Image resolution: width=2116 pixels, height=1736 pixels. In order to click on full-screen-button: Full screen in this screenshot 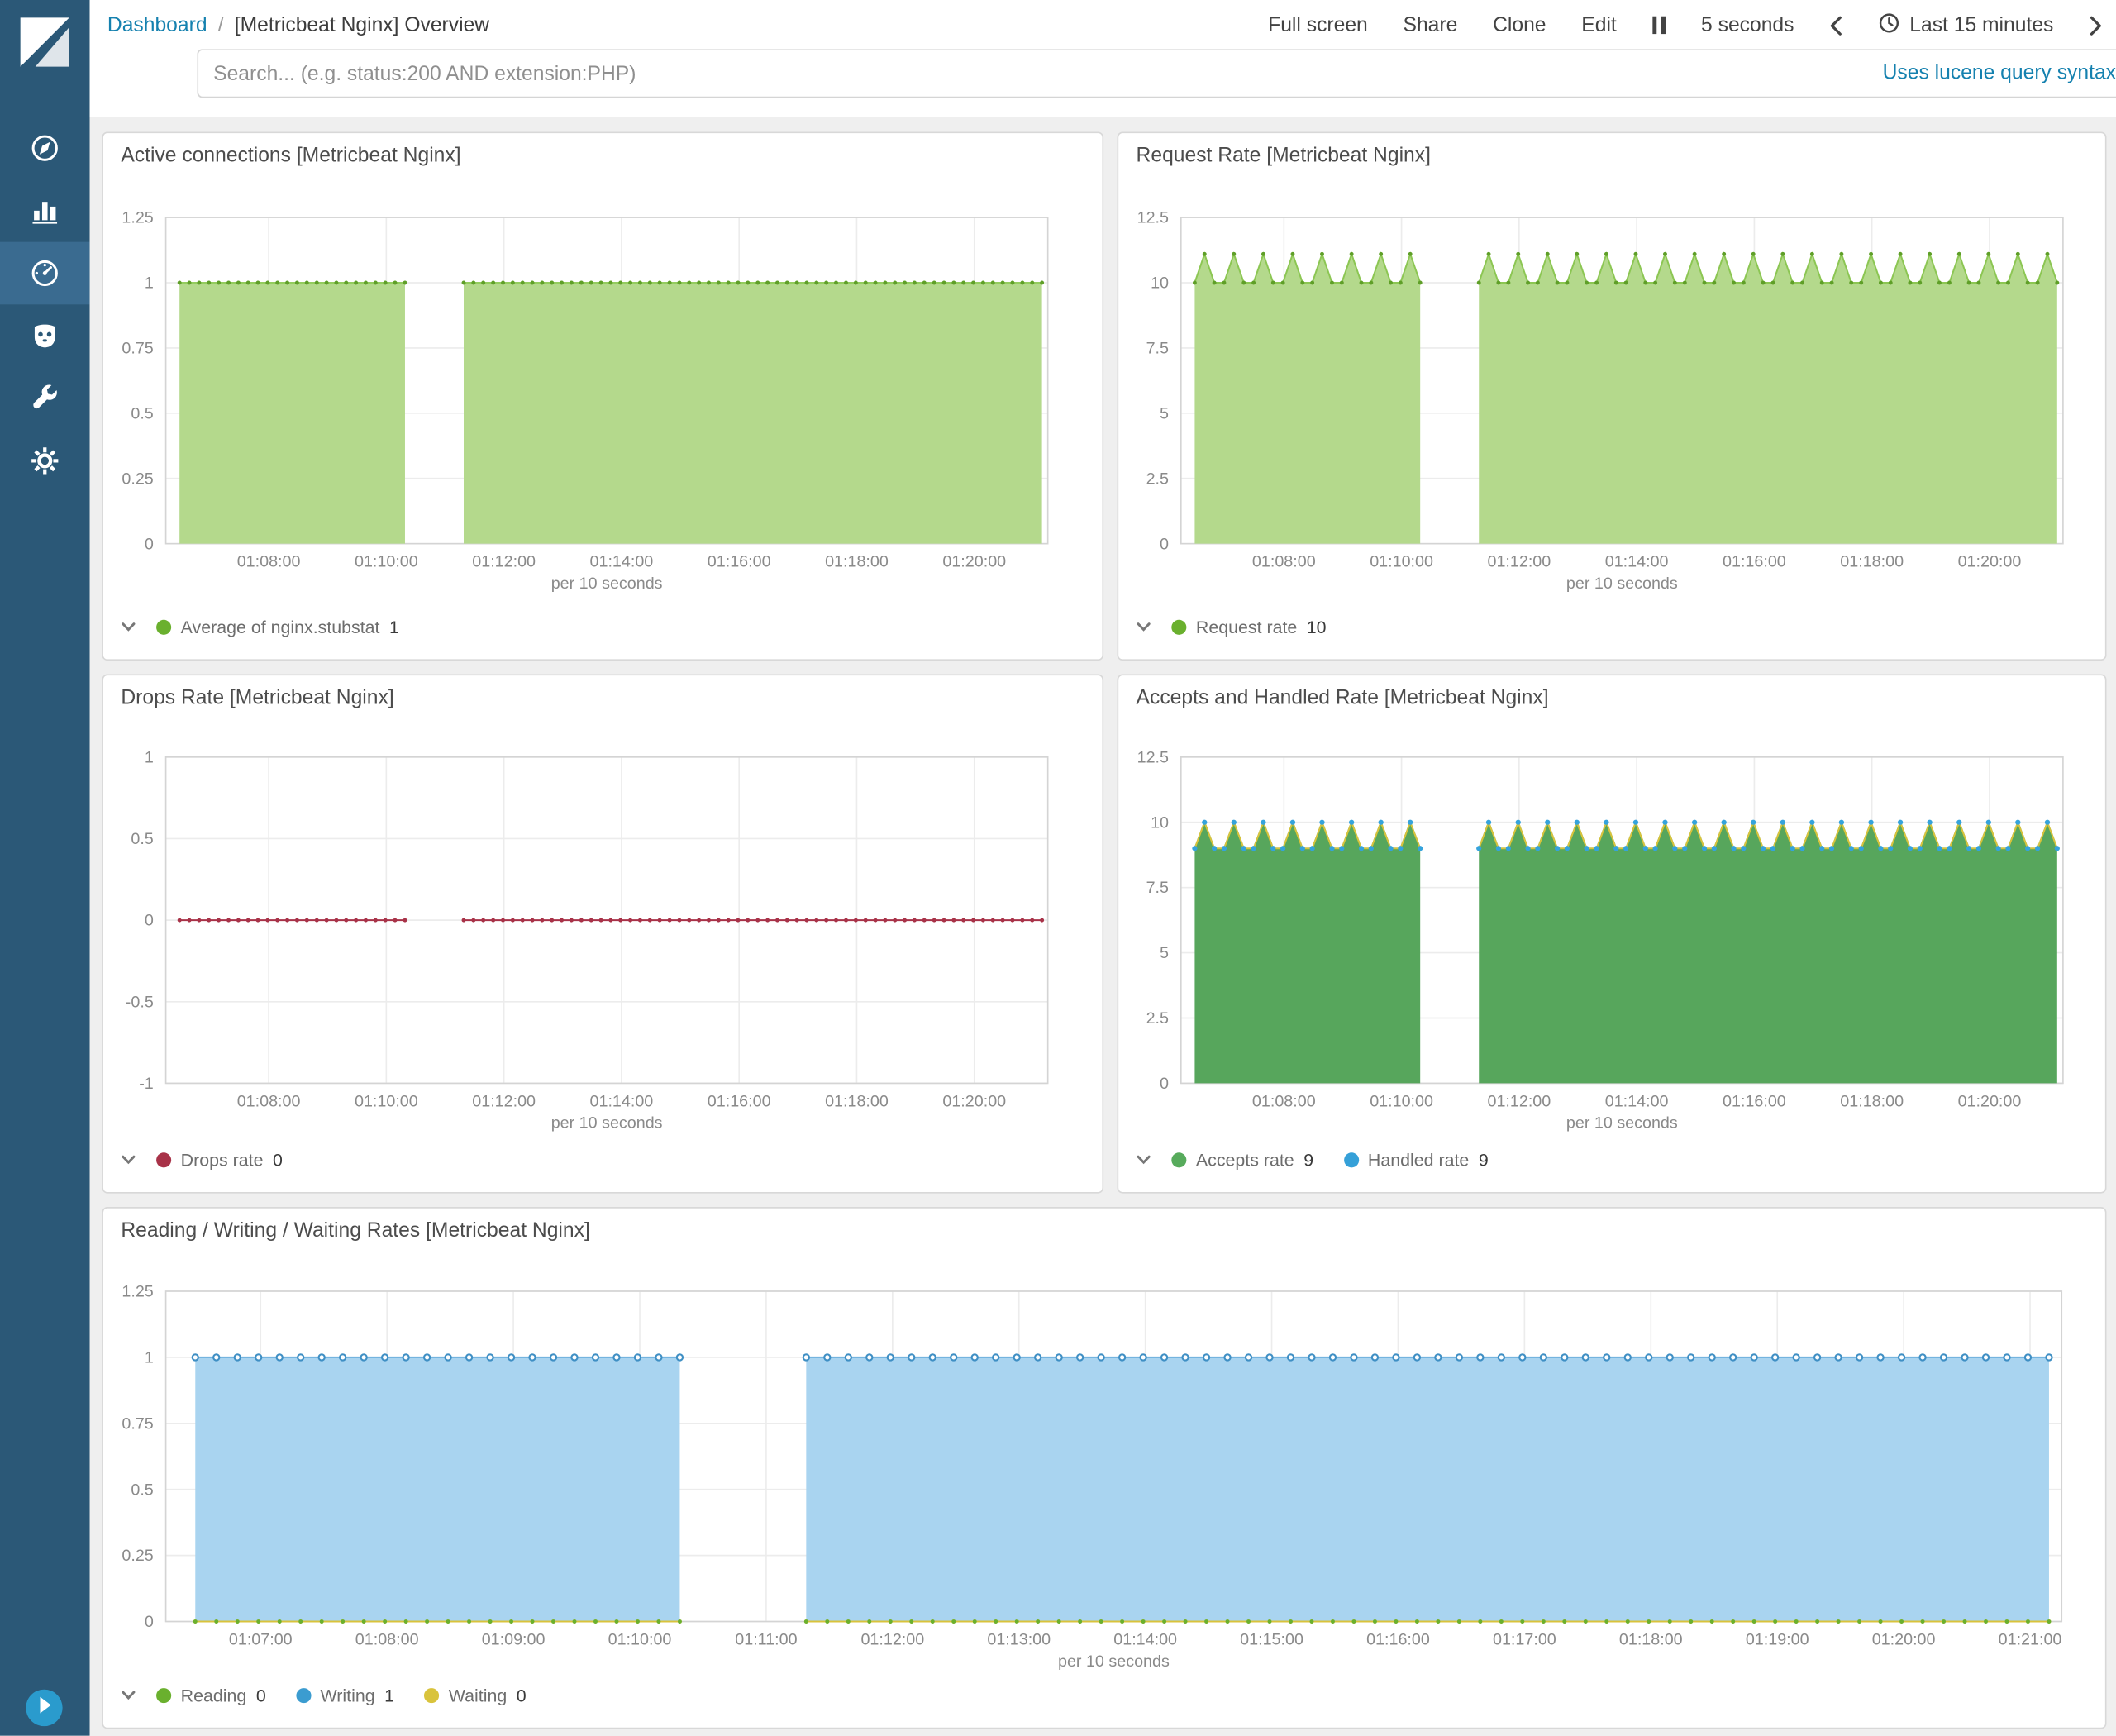, I will do `click(1318, 24)`.